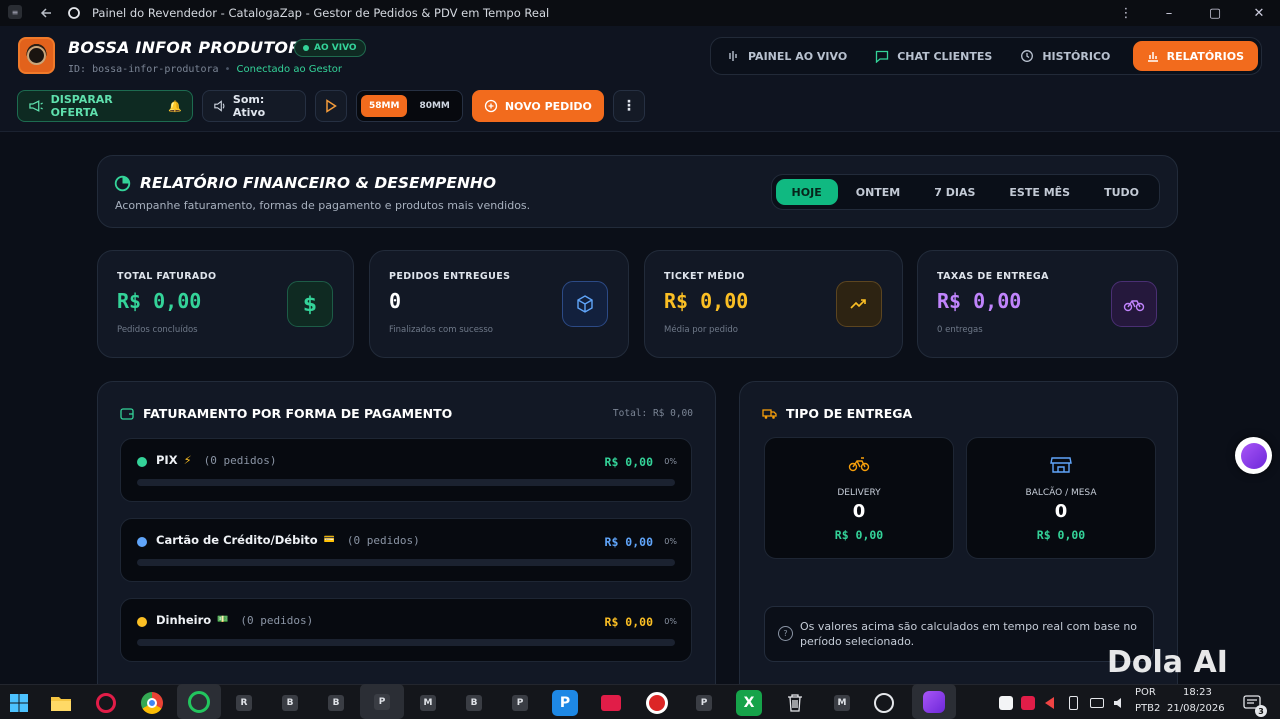 The width and height of the screenshot is (1280, 719). Describe the element at coordinates (769, 413) in the screenshot. I see `truck-icon` at that location.